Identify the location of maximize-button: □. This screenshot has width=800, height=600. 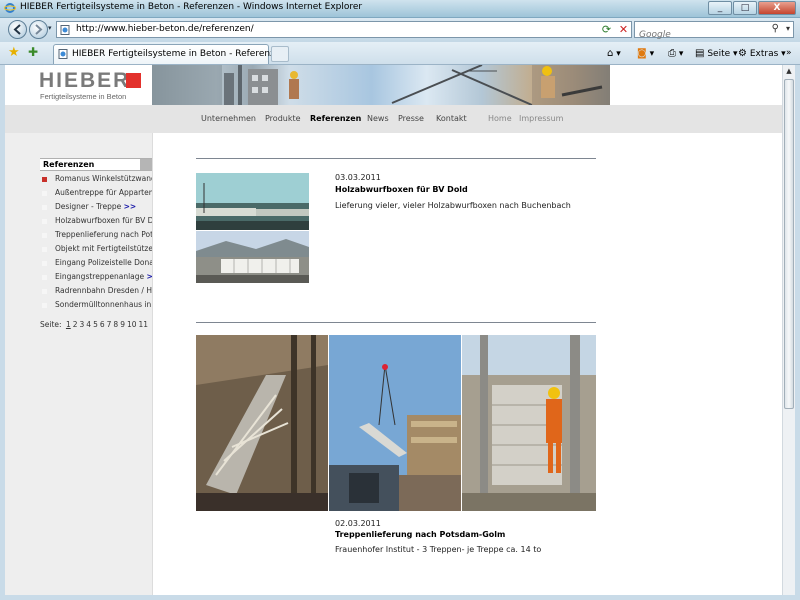
(745, 8).